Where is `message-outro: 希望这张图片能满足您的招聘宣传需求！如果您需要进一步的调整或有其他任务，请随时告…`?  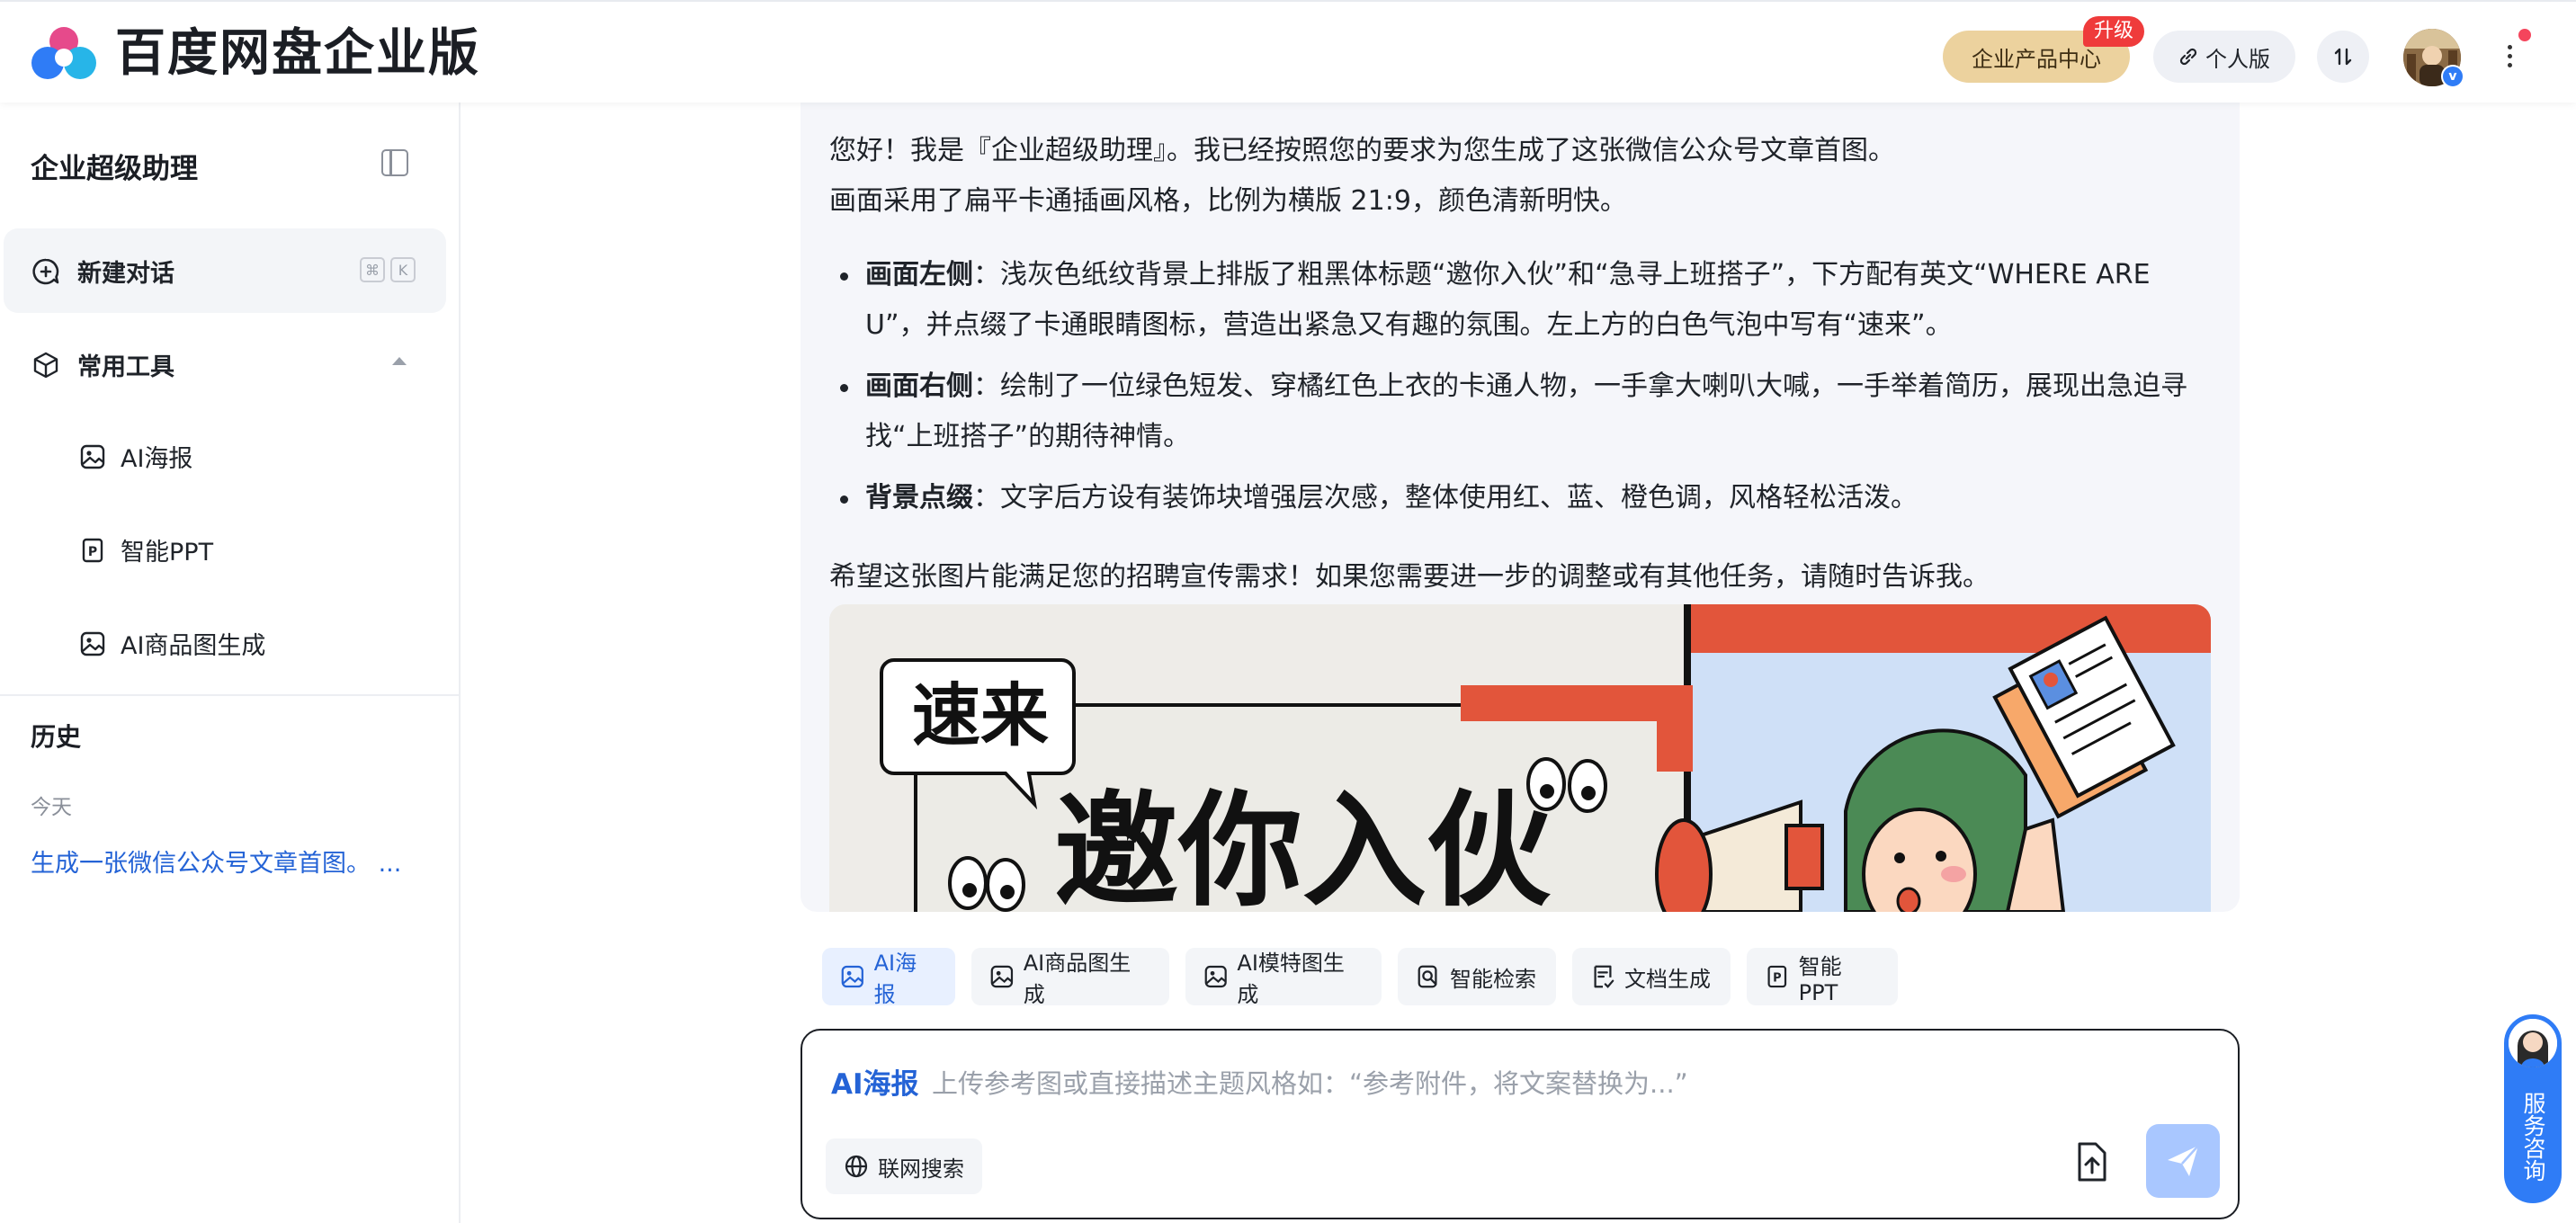 message-outro: 希望这张图片能满足您的招聘宣传需求！如果您需要进一步的调整或有其他任务，请随时告… is located at coordinates (1409, 577).